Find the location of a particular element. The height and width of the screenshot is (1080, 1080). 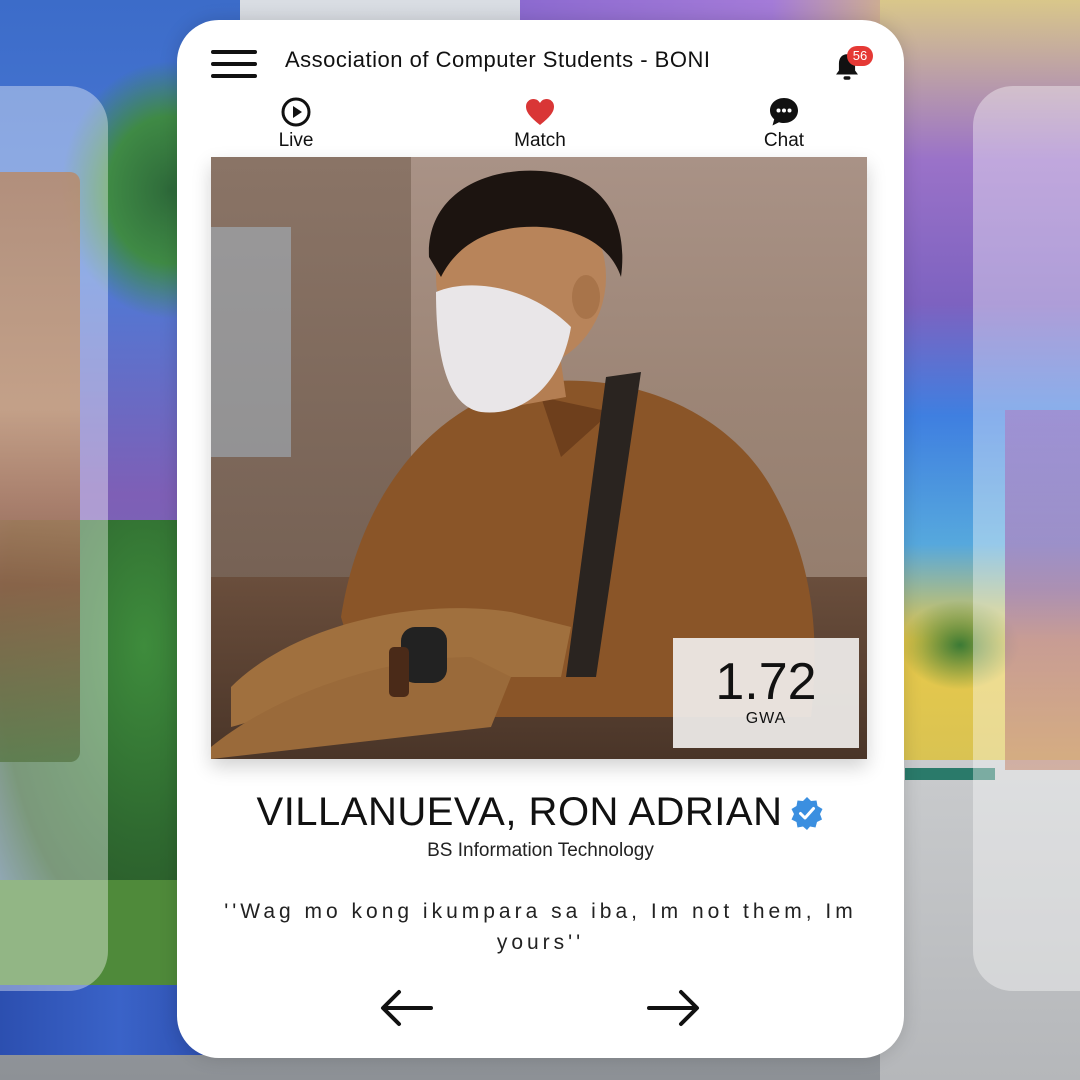

previous-profile-button is located at coordinates (407, 1008).